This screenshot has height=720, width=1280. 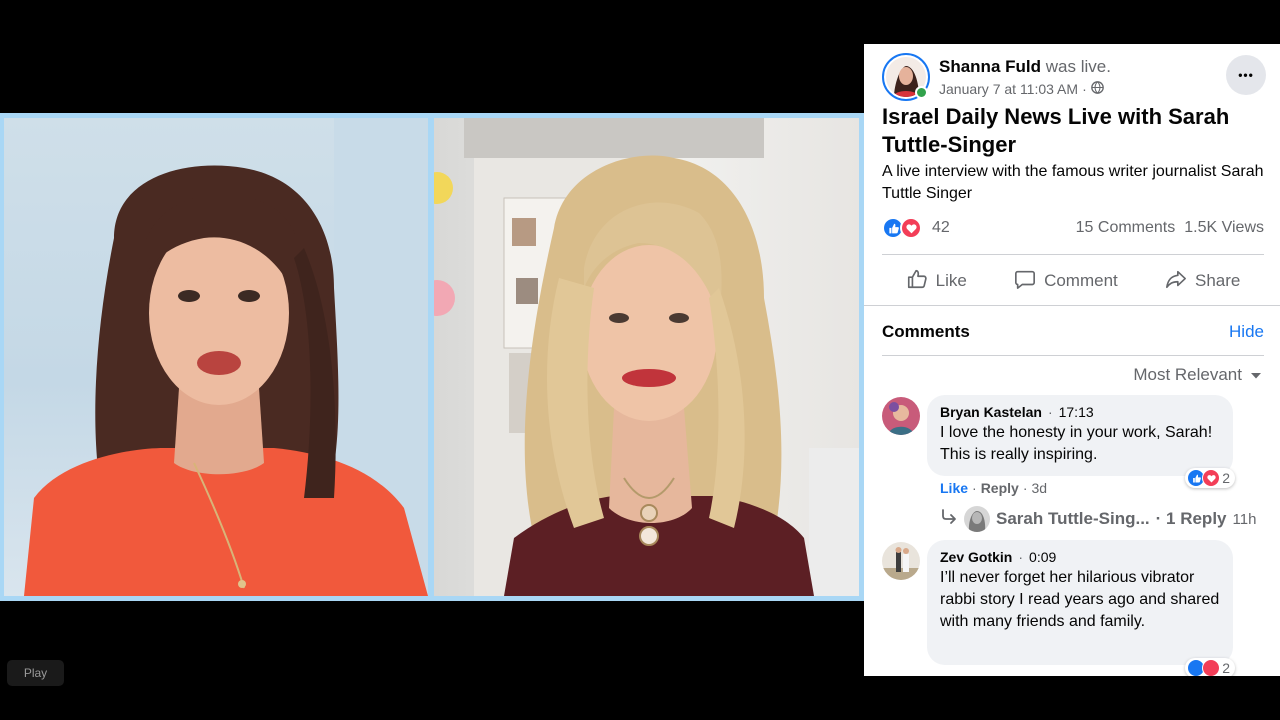 I want to click on like-label: Like, so click(x=951, y=280).